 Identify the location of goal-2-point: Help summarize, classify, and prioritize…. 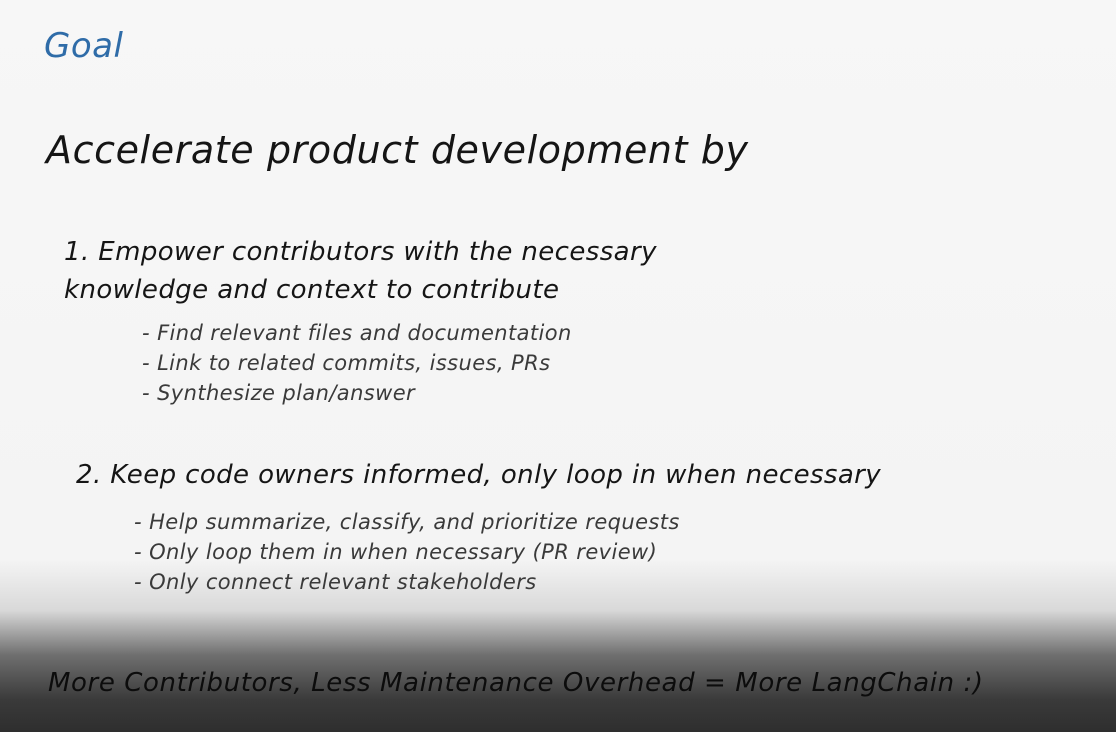
(407, 522).